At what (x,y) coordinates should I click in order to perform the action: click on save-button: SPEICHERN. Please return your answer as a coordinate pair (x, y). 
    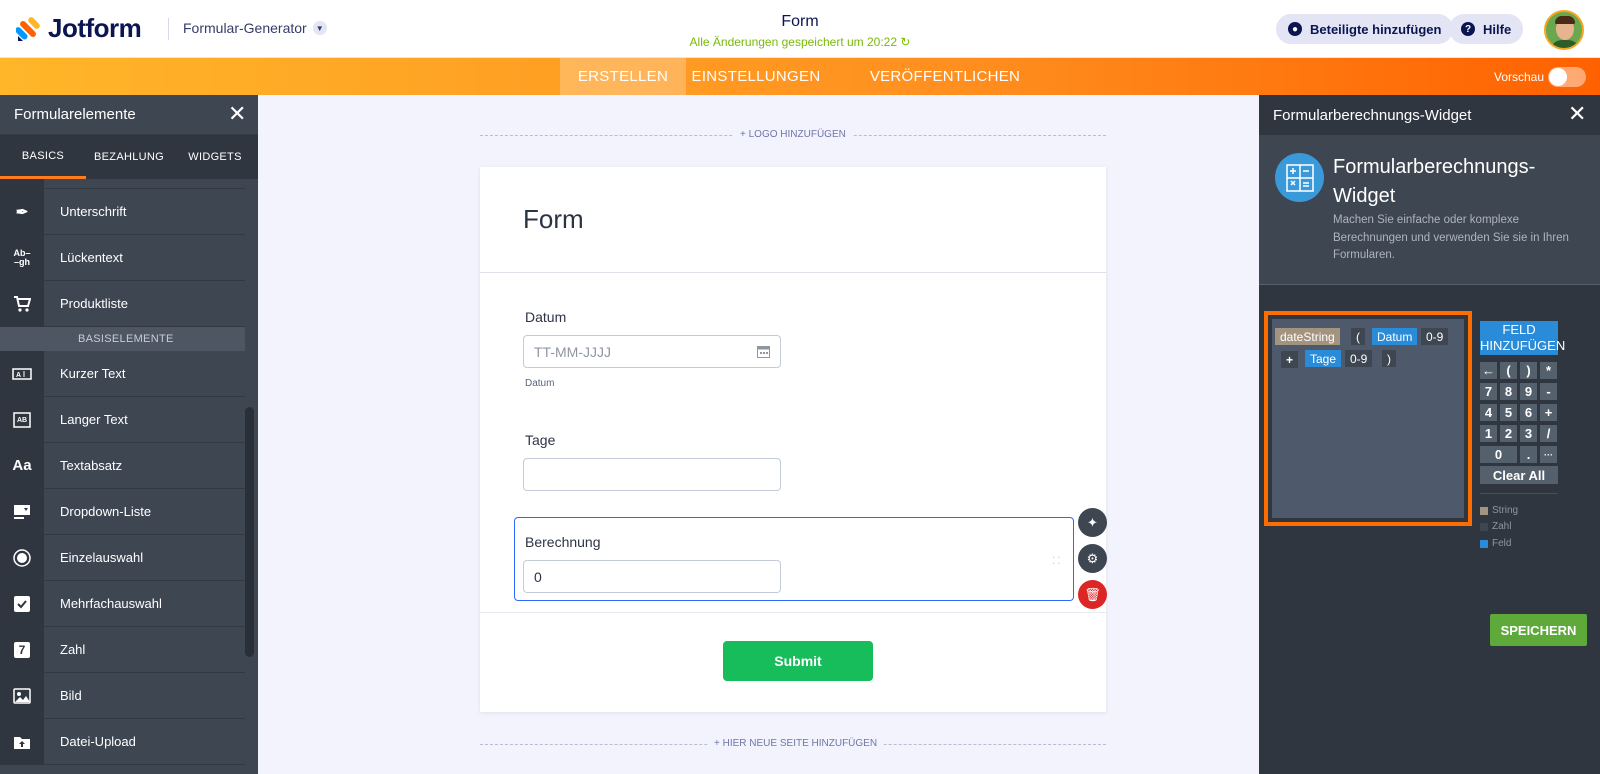
    Looking at the image, I should click on (1538, 630).